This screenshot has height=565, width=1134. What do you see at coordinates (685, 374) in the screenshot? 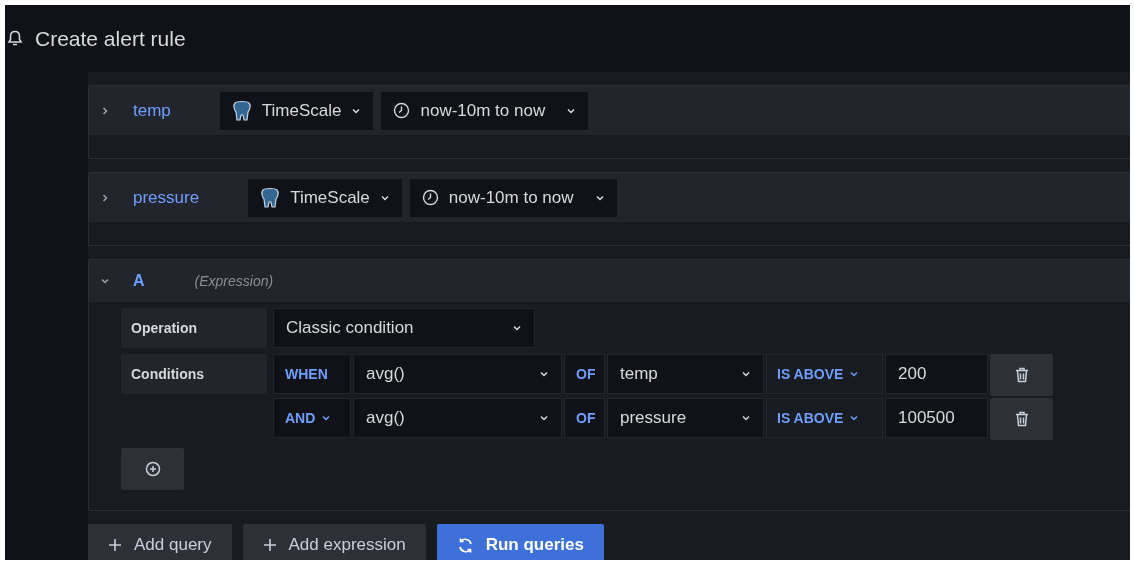
I see `query-select: temp` at bounding box center [685, 374].